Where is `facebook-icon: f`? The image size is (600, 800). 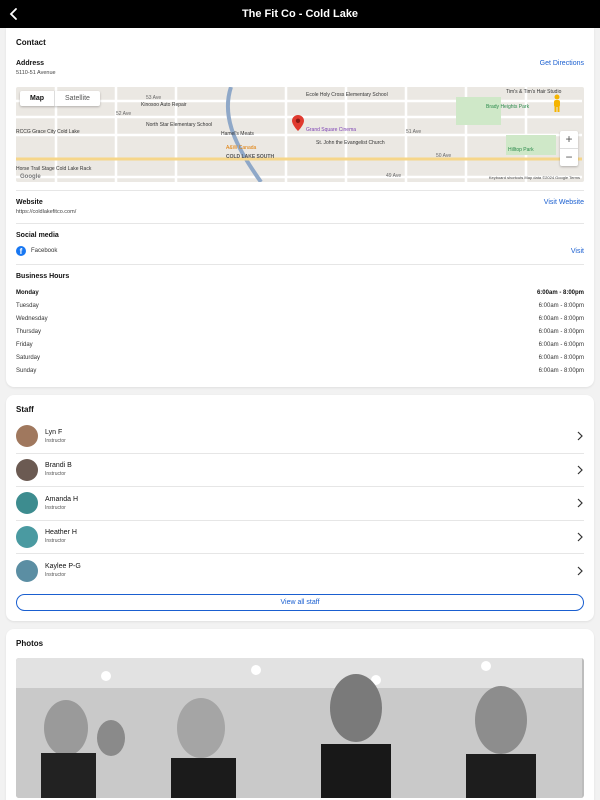
facebook-icon: f is located at coordinates (21, 251).